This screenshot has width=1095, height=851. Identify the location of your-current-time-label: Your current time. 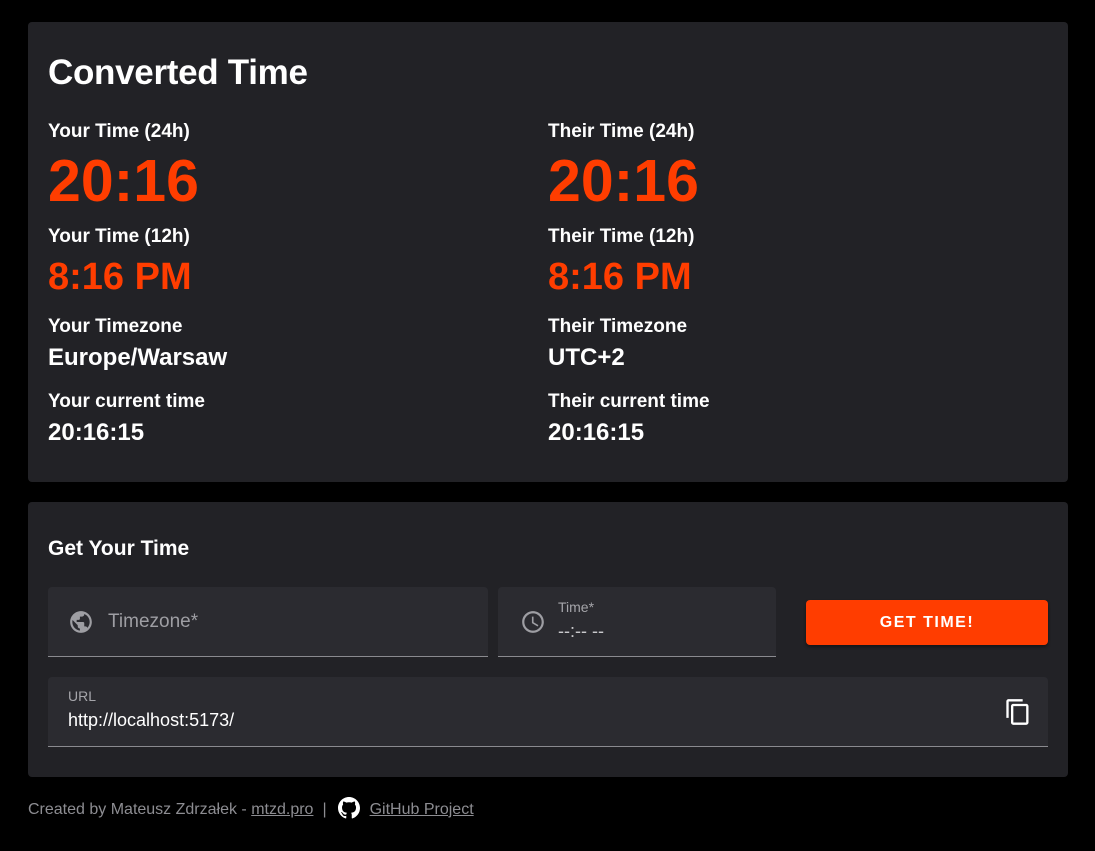
(126, 401).